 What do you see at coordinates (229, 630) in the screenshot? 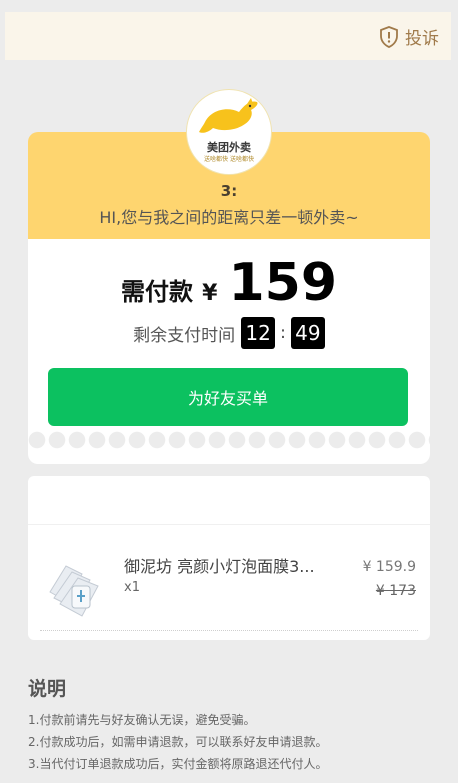
I see `dotted-divider` at bounding box center [229, 630].